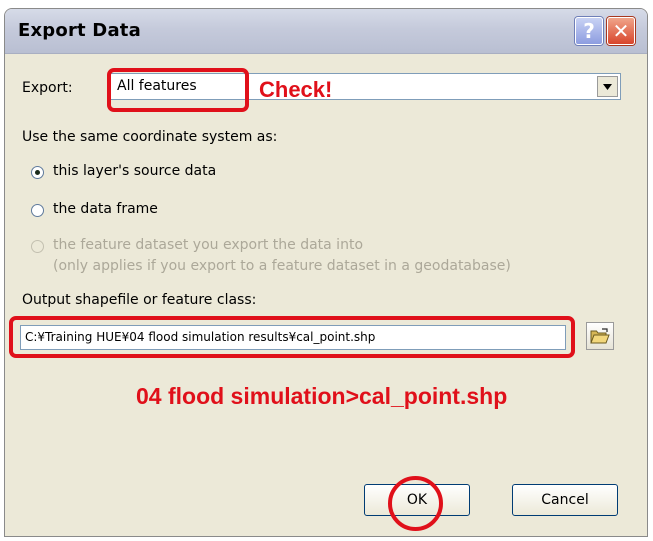  What do you see at coordinates (292, 337) in the screenshot?
I see `annotation-path-highlight` at bounding box center [292, 337].